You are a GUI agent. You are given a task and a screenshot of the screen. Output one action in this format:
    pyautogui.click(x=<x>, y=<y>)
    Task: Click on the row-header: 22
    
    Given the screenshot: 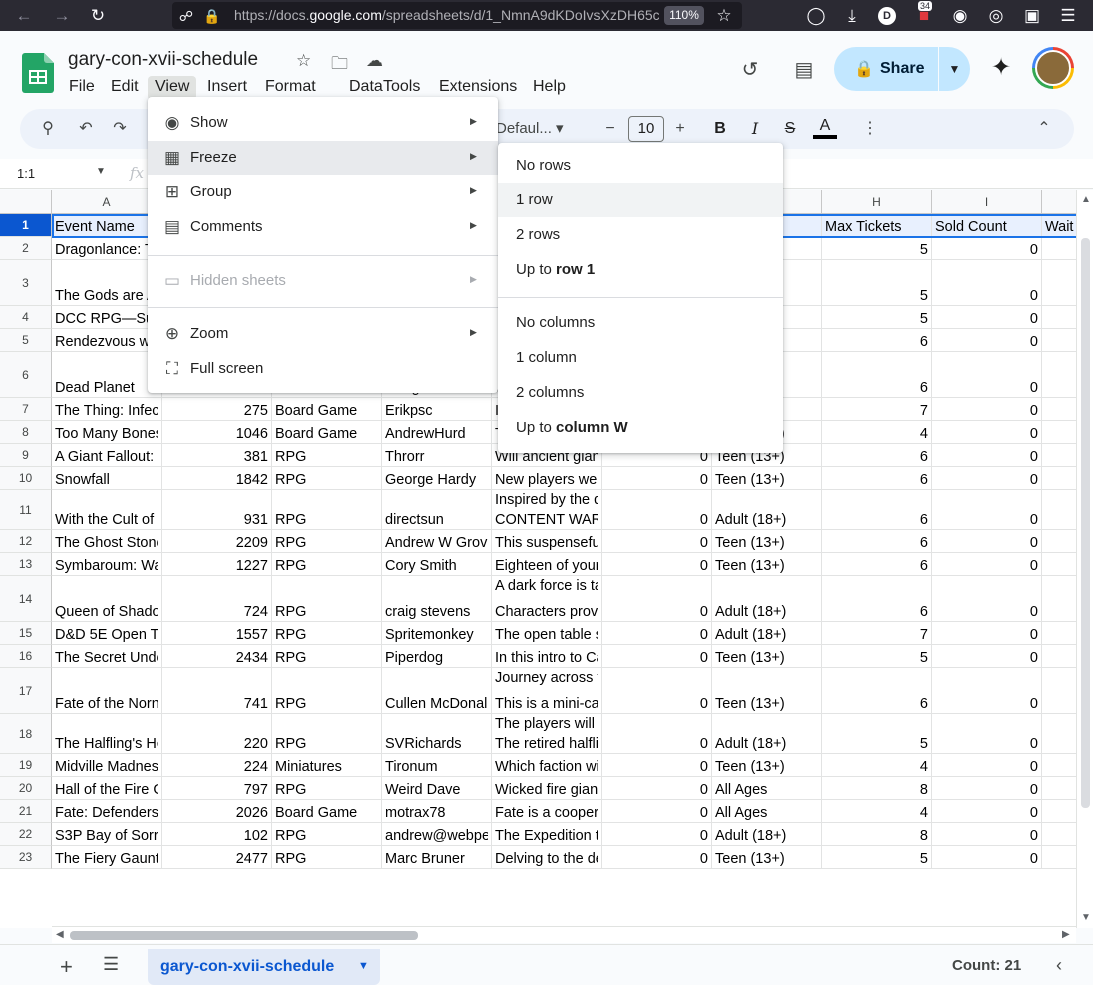 What is the action you would take?
    pyautogui.click(x=26, y=834)
    